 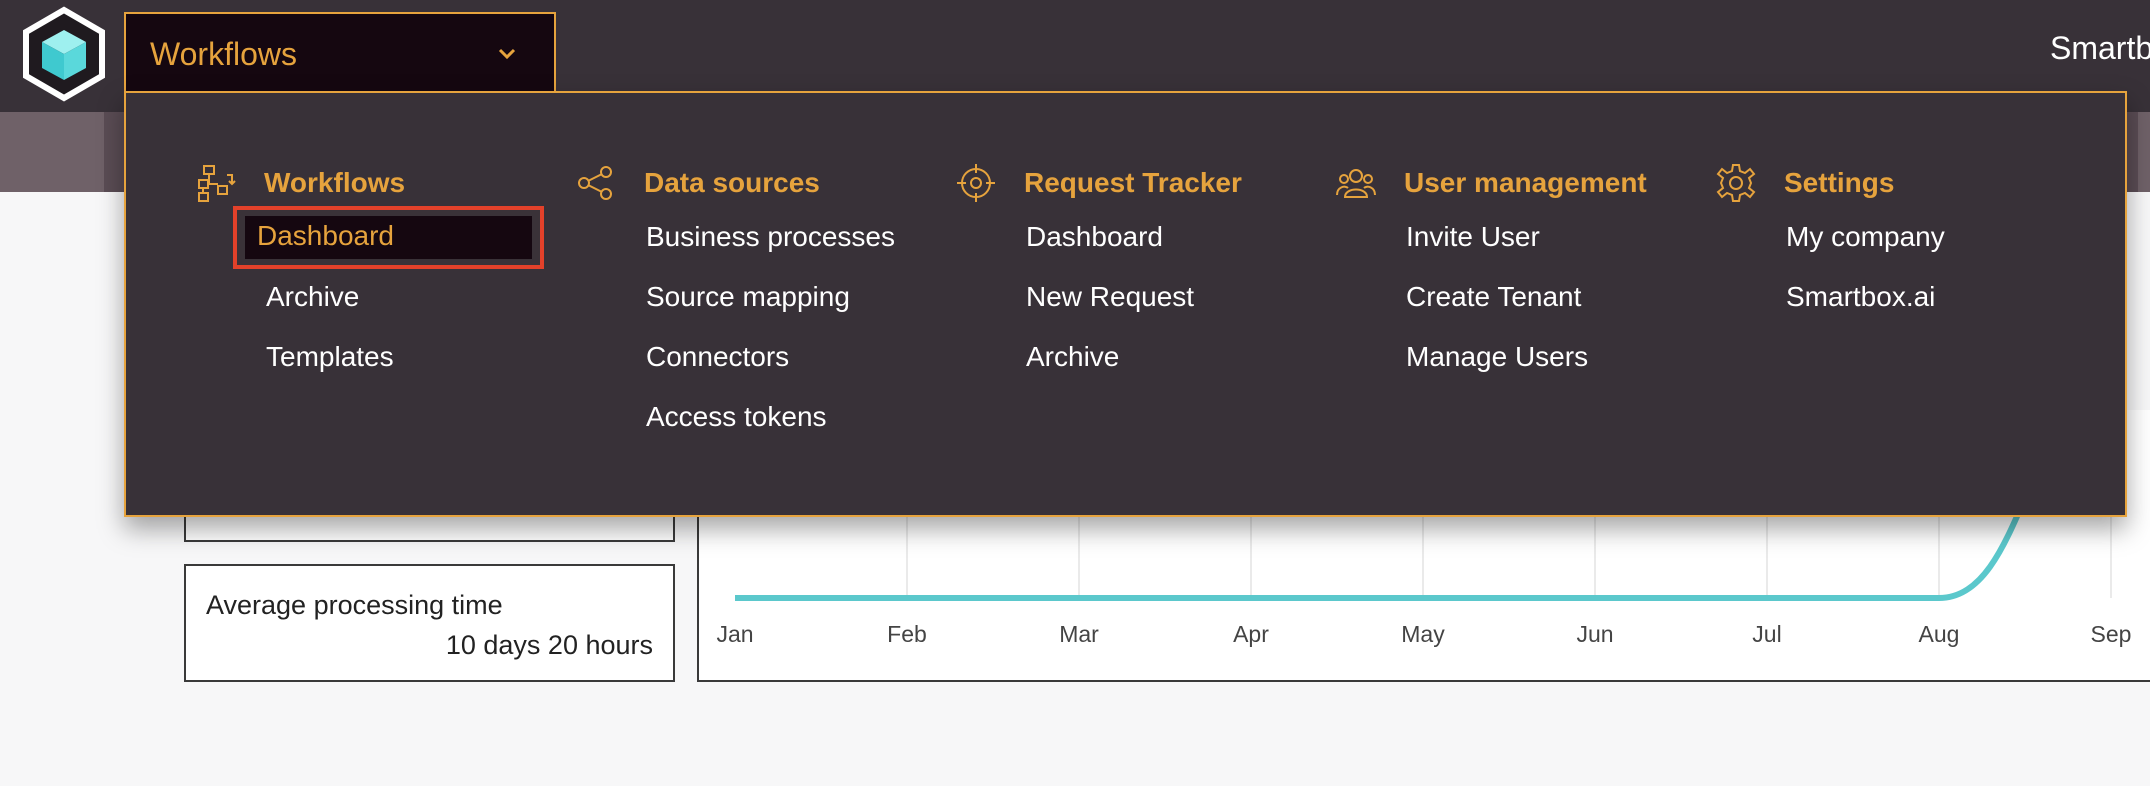 What do you see at coordinates (1839, 182) in the screenshot?
I see `menu-category-title: Settings` at bounding box center [1839, 182].